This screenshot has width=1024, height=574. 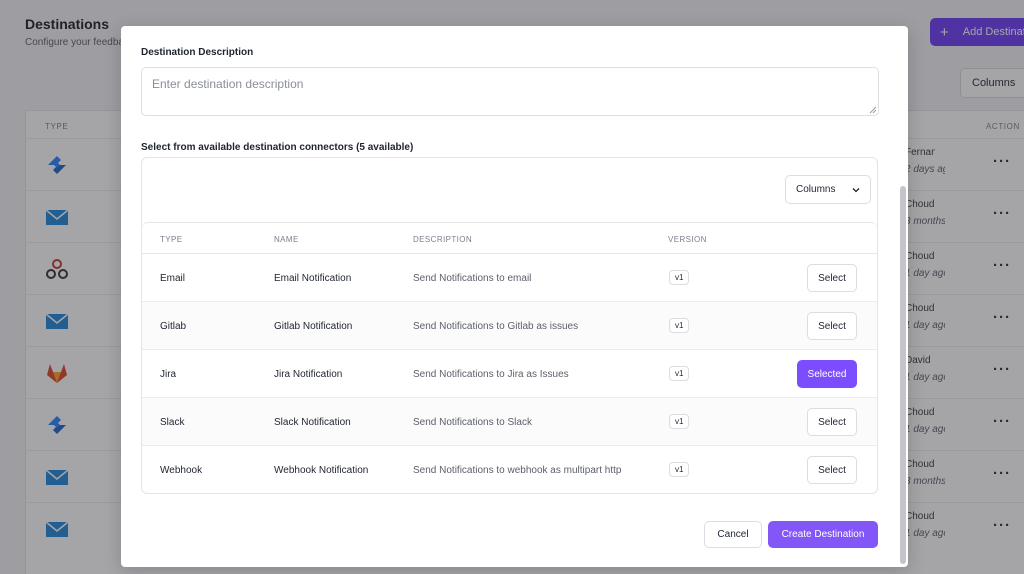 What do you see at coordinates (827, 374) in the screenshot?
I see `selected-jira-button: Selected` at bounding box center [827, 374].